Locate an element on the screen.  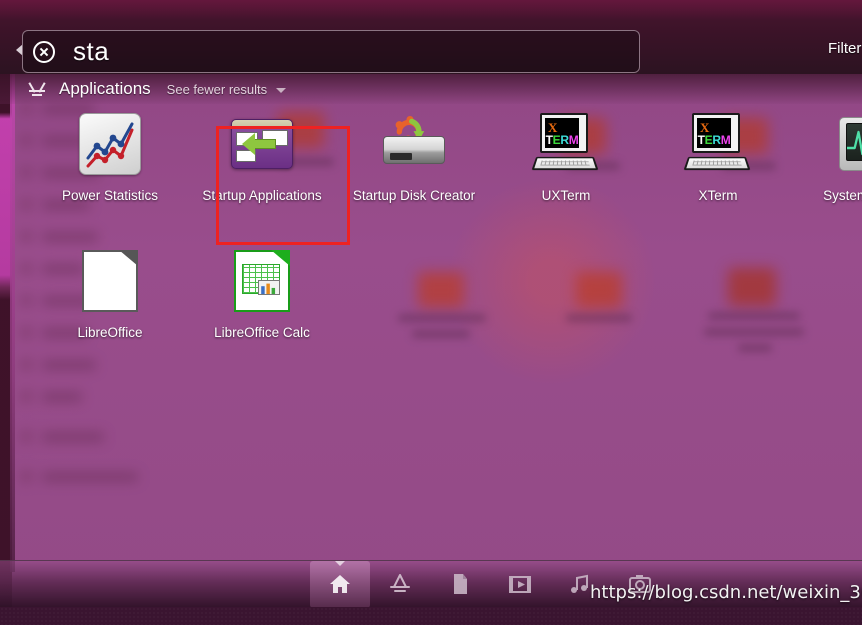
uxterm-icon: X TERM is located at coordinates (566, 144).